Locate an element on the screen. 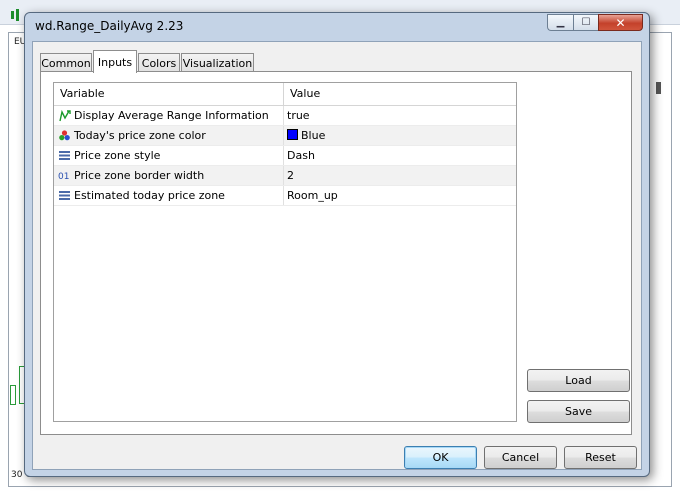  grid-row: Today's price zone color Blue is located at coordinates (285, 136).